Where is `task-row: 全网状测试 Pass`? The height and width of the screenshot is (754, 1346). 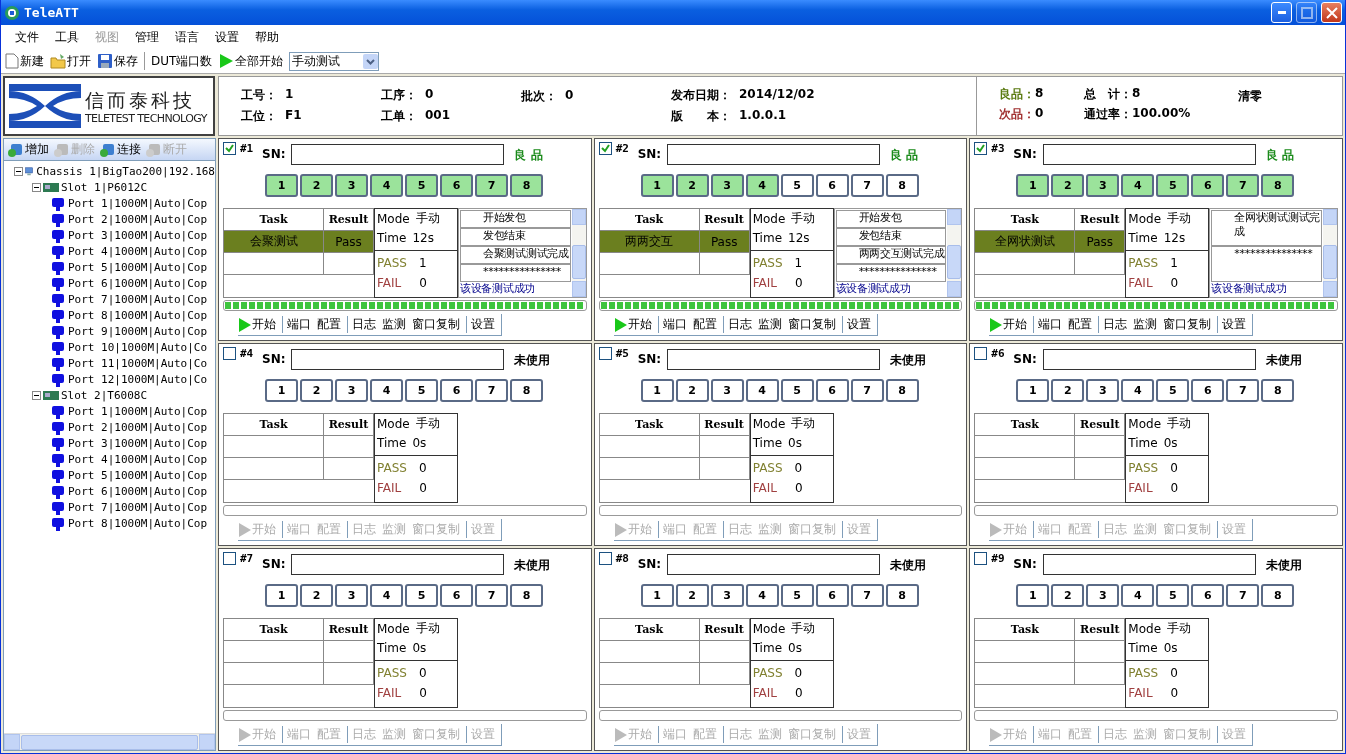 task-row: 全网状测试 Pass is located at coordinates (1050, 242).